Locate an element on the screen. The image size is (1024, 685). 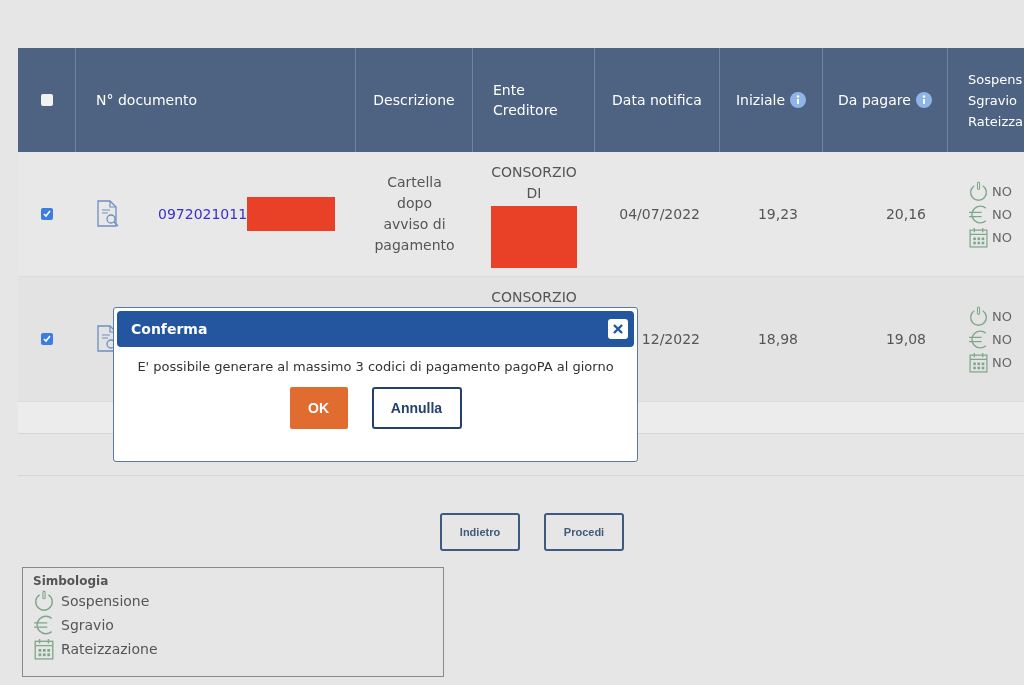
column-header: Descrizione is located at coordinates (414, 100).